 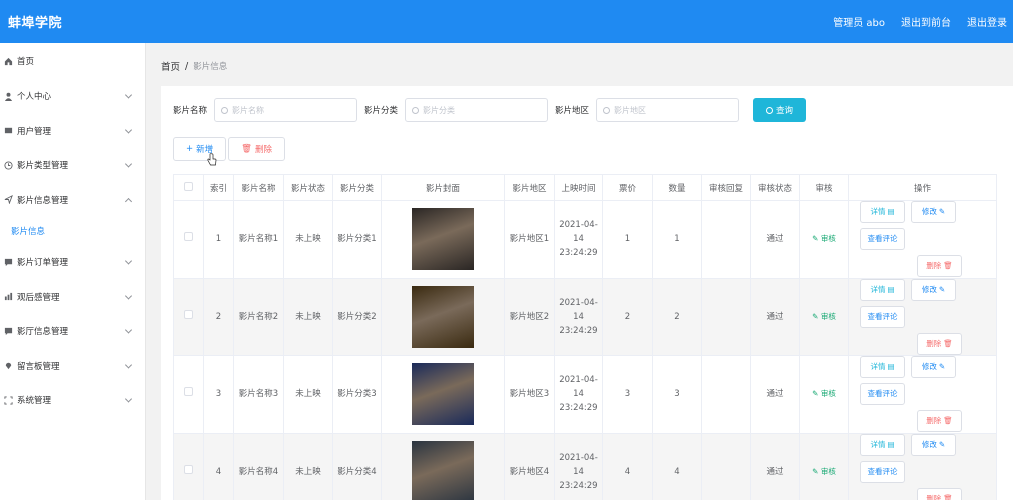 What do you see at coordinates (72, 262) in the screenshot?
I see `sidebar-item-orders: 影片订单管理` at bounding box center [72, 262].